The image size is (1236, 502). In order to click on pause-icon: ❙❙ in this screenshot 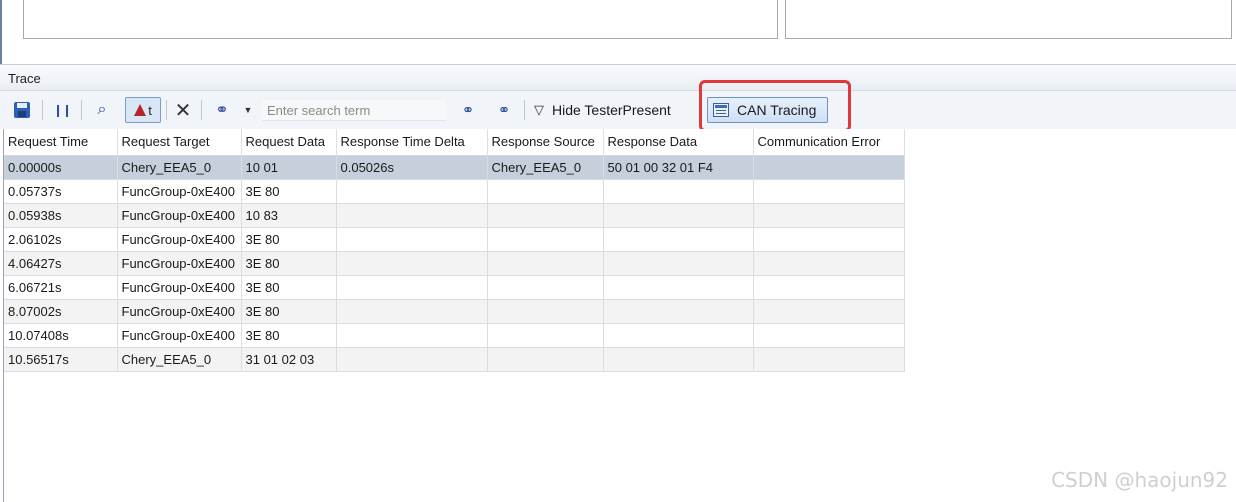, I will do `click(62, 110)`.